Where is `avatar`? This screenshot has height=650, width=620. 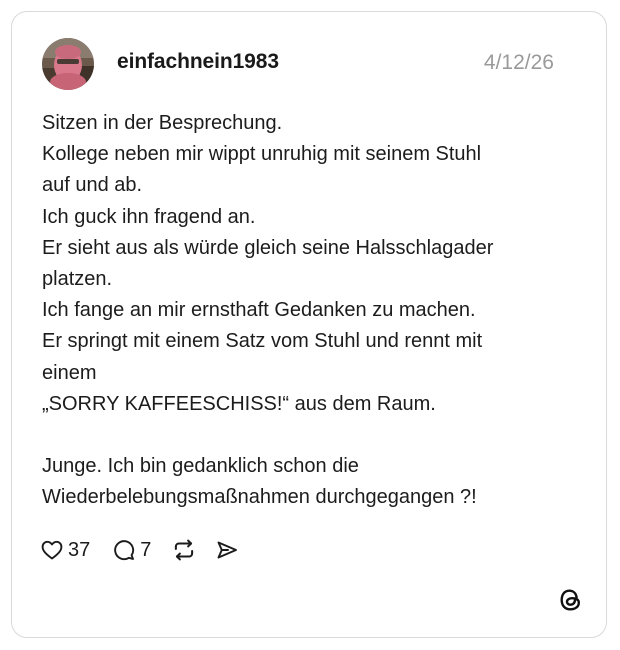 avatar is located at coordinates (68, 64).